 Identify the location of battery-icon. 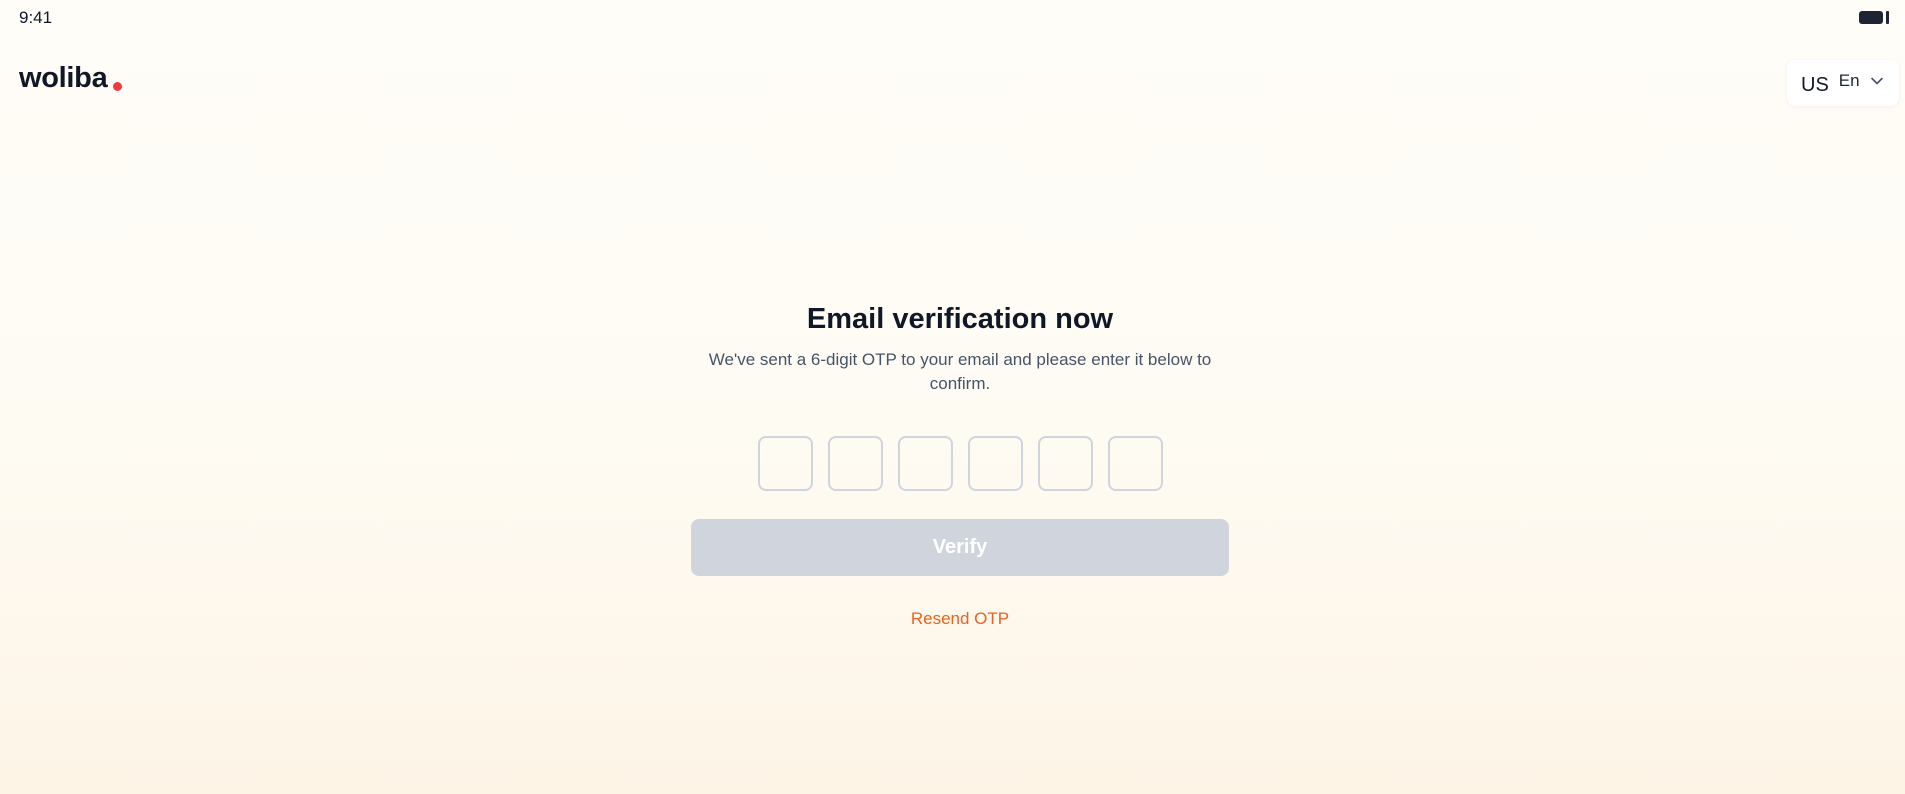
(1874, 17).